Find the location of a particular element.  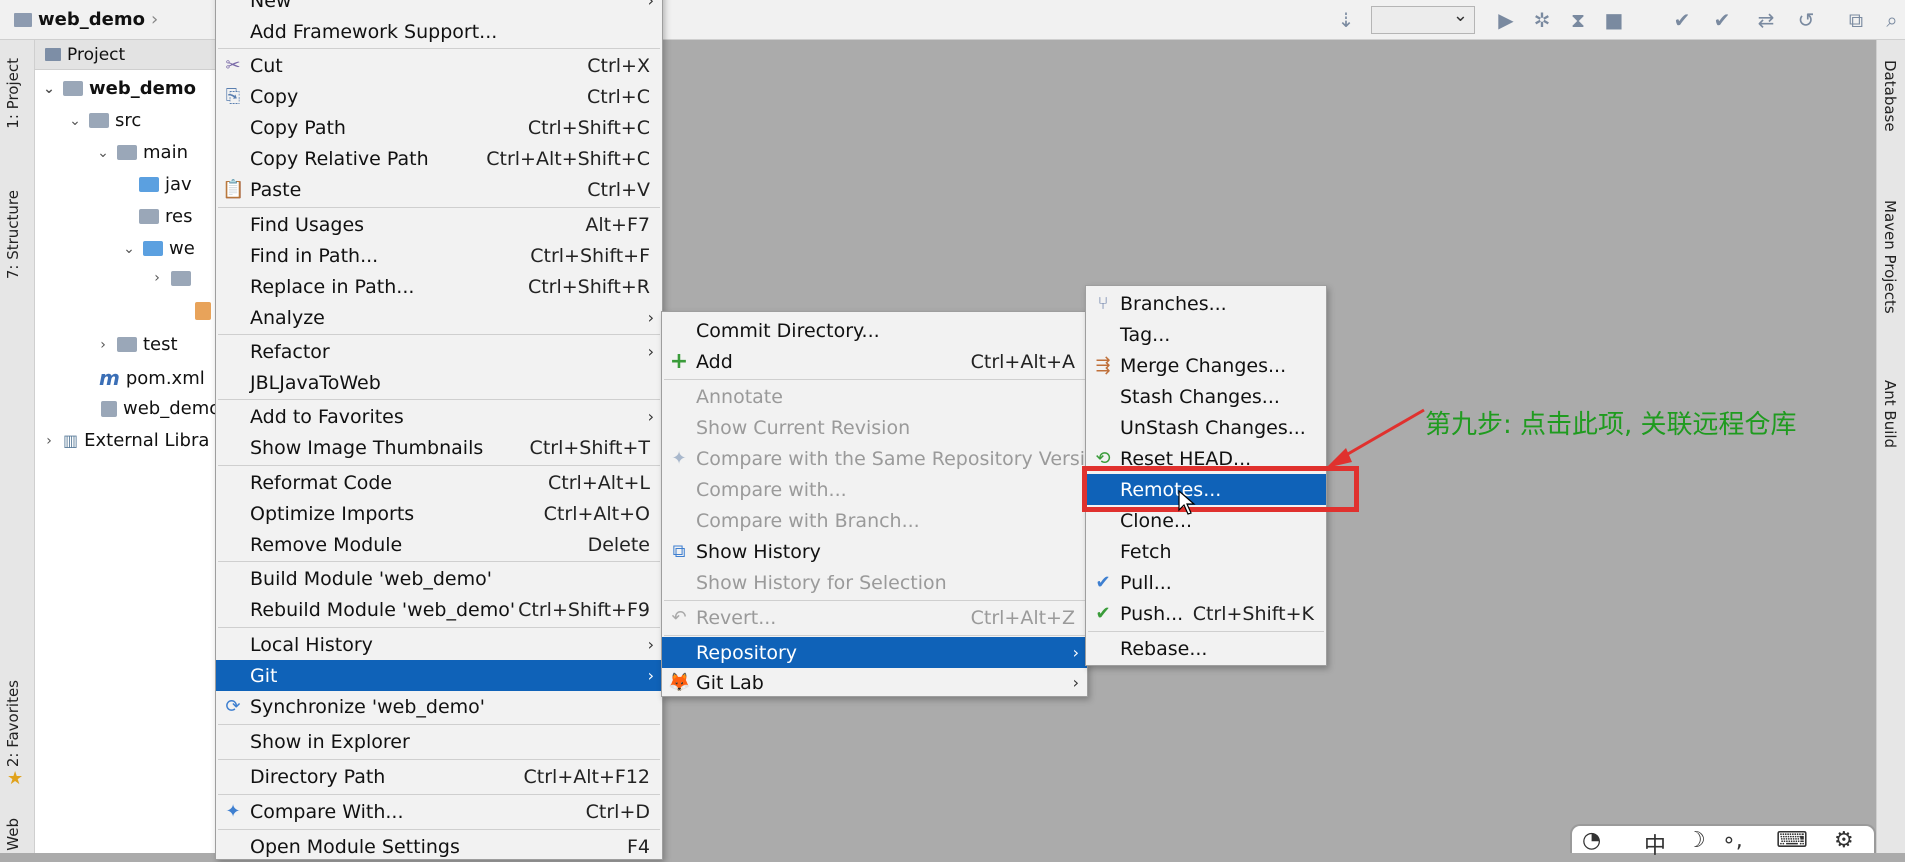

menu-item-annotate: Annotate is located at coordinates (874, 396).